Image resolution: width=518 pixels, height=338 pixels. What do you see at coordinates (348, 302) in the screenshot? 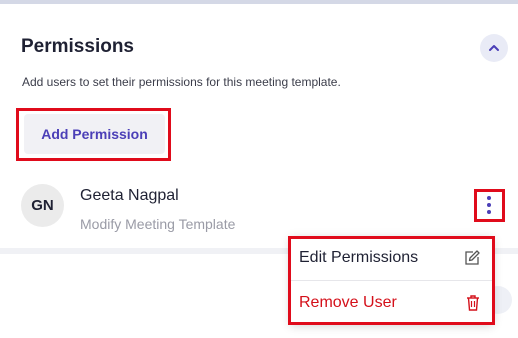
I see `remove-user-label: Remove User` at bounding box center [348, 302].